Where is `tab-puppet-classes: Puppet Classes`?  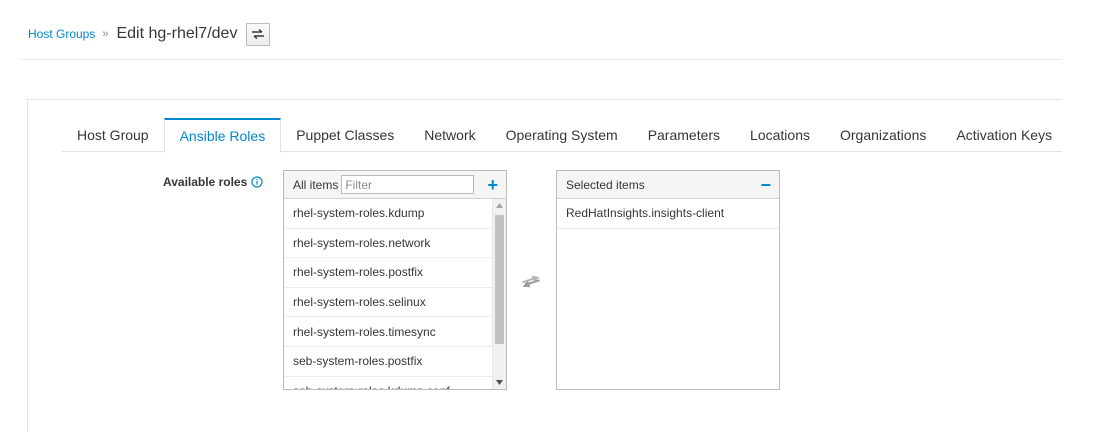 tab-puppet-classes: Puppet Classes is located at coordinates (345, 135).